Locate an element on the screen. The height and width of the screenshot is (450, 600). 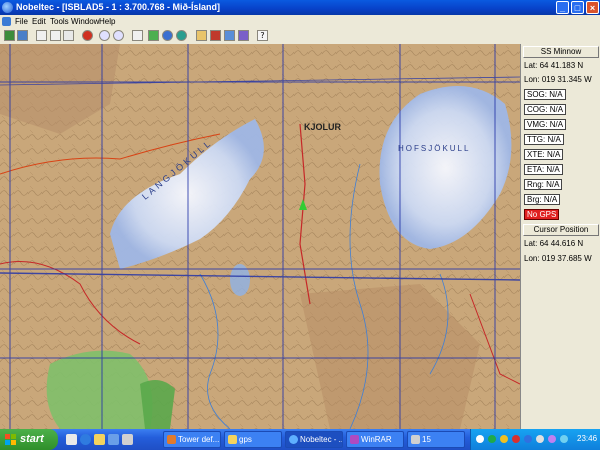
brg-field: Brg: N/A is located at coordinates (542, 199).